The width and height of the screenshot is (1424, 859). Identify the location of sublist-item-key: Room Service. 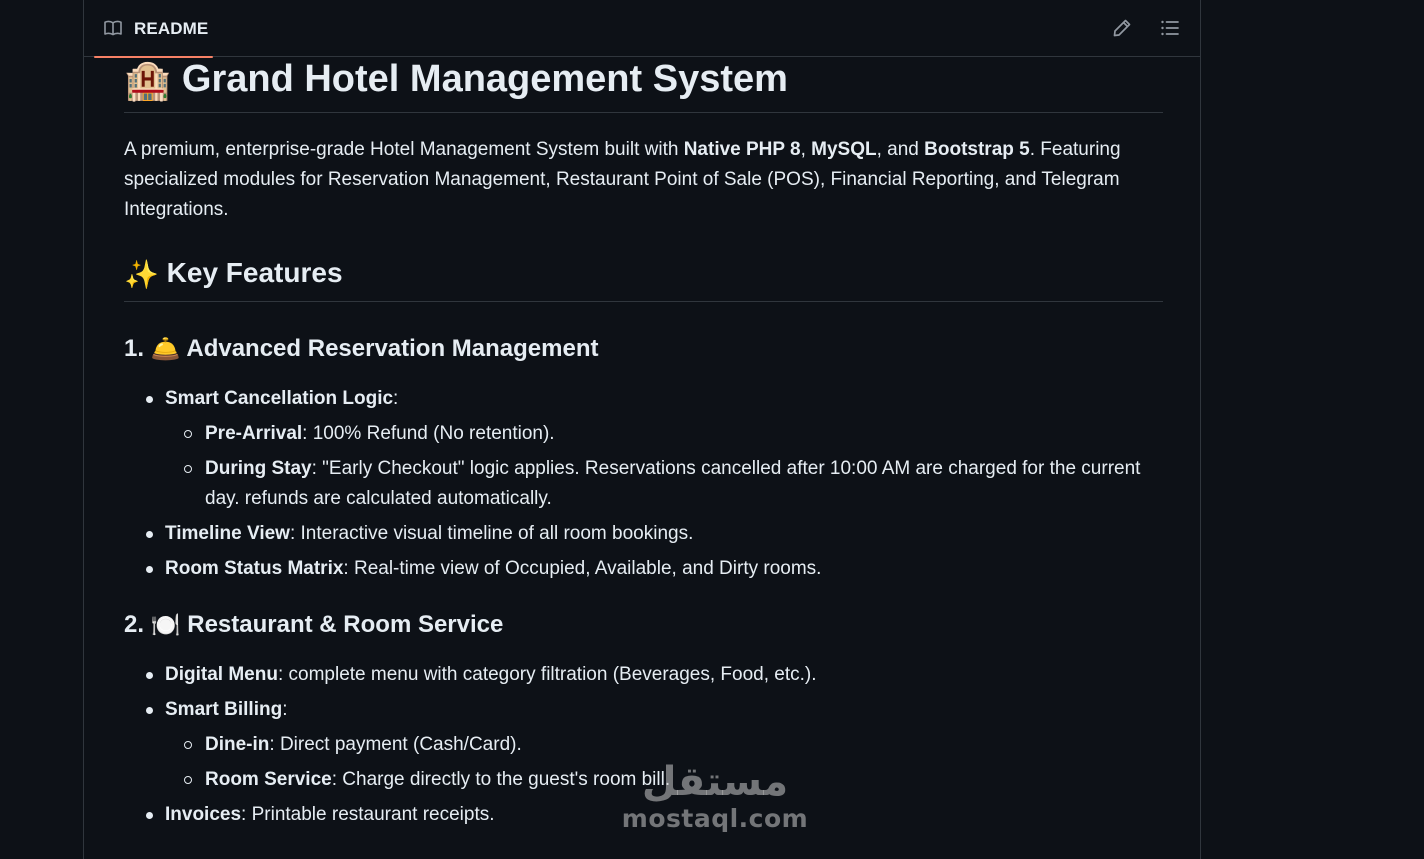
(268, 779).